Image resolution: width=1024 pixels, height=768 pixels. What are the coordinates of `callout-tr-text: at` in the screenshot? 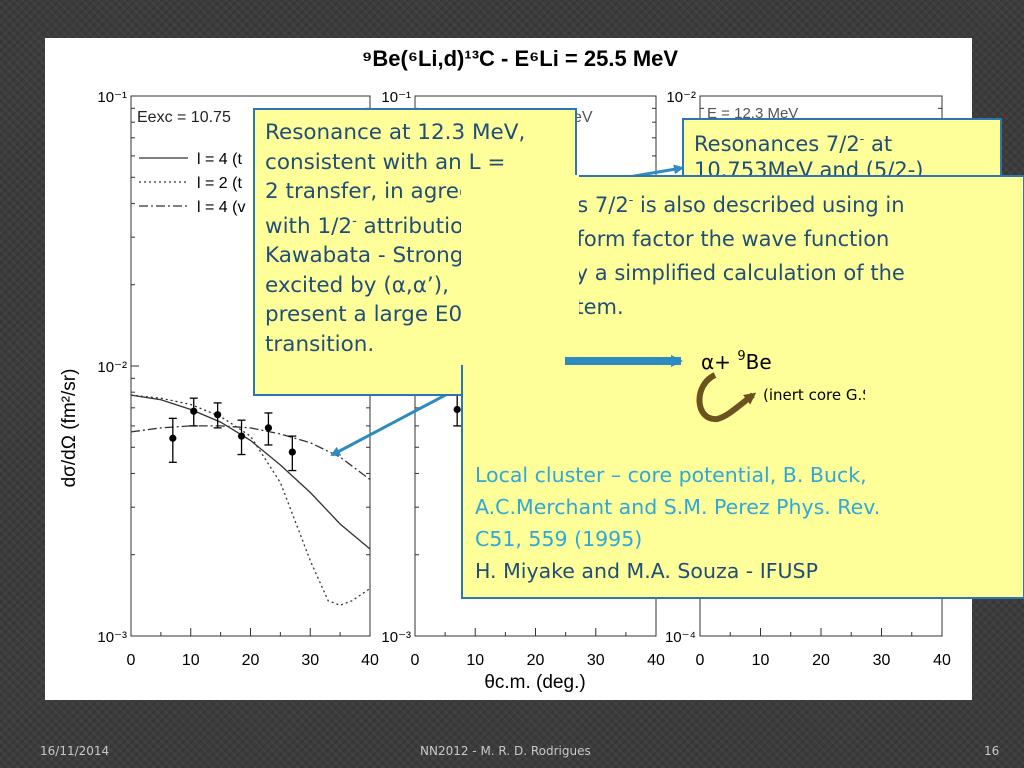 It's located at (878, 144).